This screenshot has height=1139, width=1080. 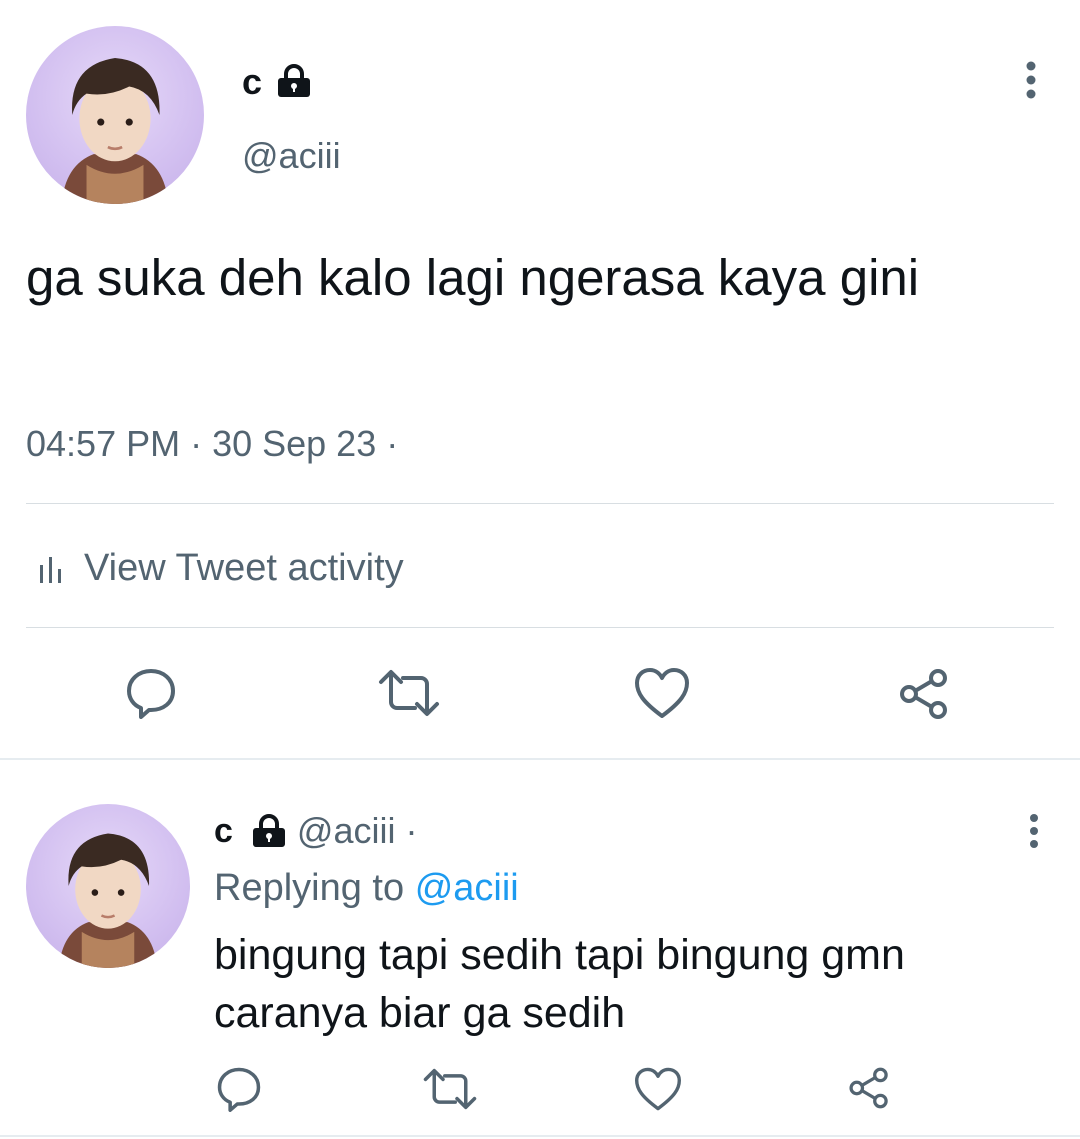 I want to click on reply-handle: @aciii ·, so click(x=357, y=831).